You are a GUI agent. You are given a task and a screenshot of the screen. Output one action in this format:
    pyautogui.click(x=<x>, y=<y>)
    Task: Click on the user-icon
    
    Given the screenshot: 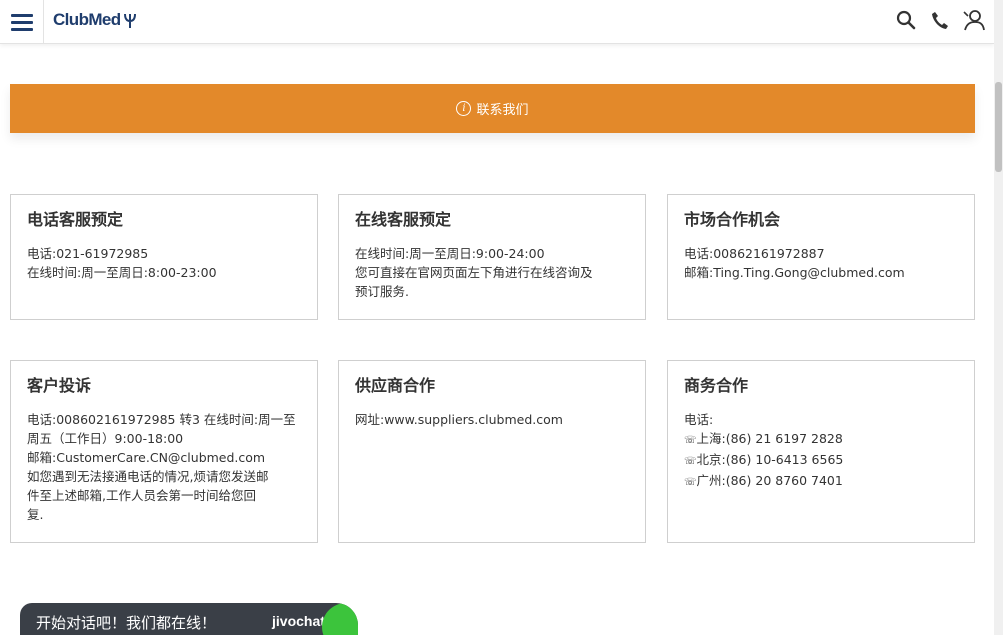 What is the action you would take?
    pyautogui.click(x=974, y=20)
    